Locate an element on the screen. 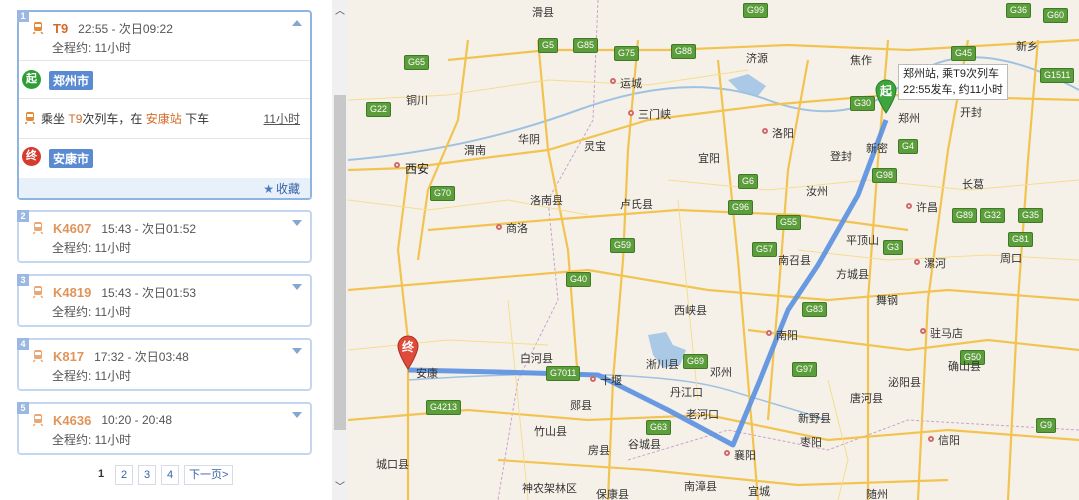 This screenshot has width=1079, height=500. city-label: 方城县 is located at coordinates (852, 274).